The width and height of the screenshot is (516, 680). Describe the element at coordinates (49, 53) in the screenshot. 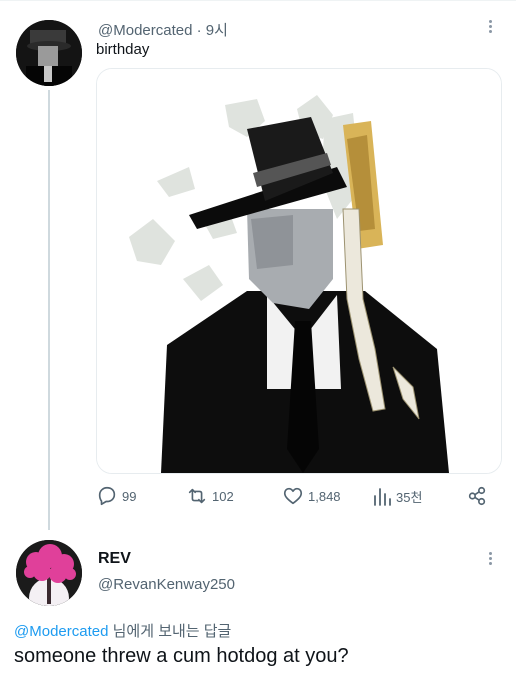

I see `tweet-avatar` at that location.